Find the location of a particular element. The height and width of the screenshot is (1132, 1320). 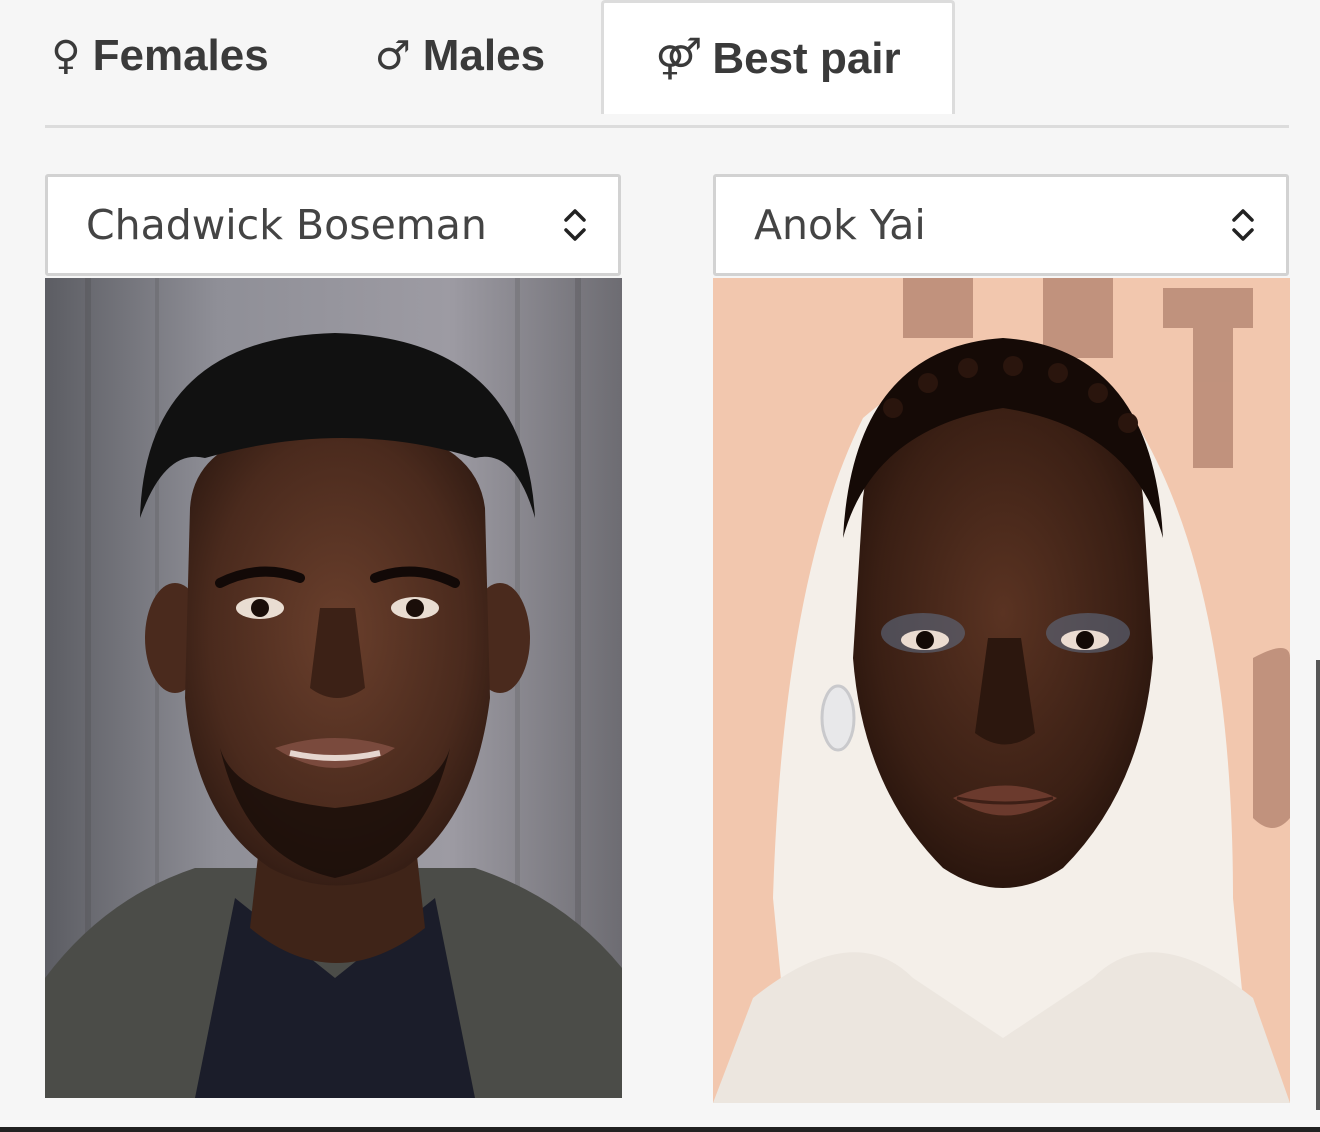

female-symbol-icon: ♀ is located at coordinates (66, 56).